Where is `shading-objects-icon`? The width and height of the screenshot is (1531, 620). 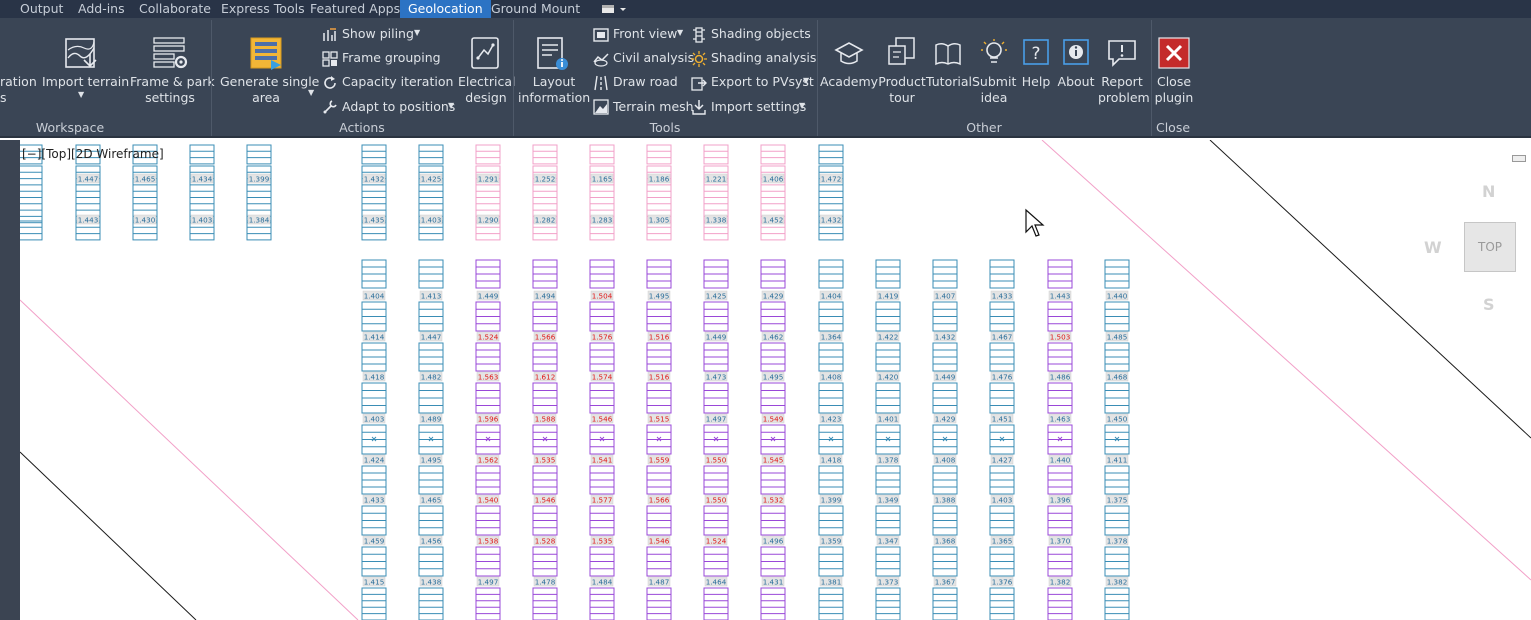 shading-objects-icon is located at coordinates (699, 35).